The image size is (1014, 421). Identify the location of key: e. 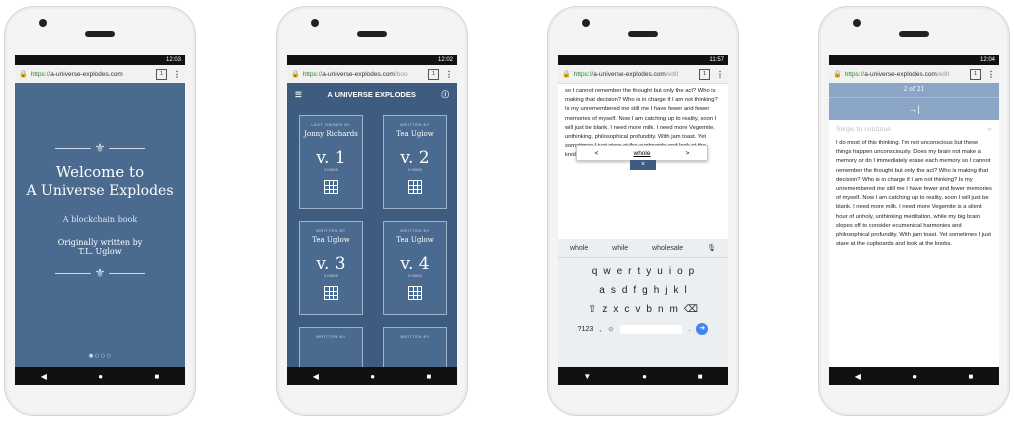
(620, 271).